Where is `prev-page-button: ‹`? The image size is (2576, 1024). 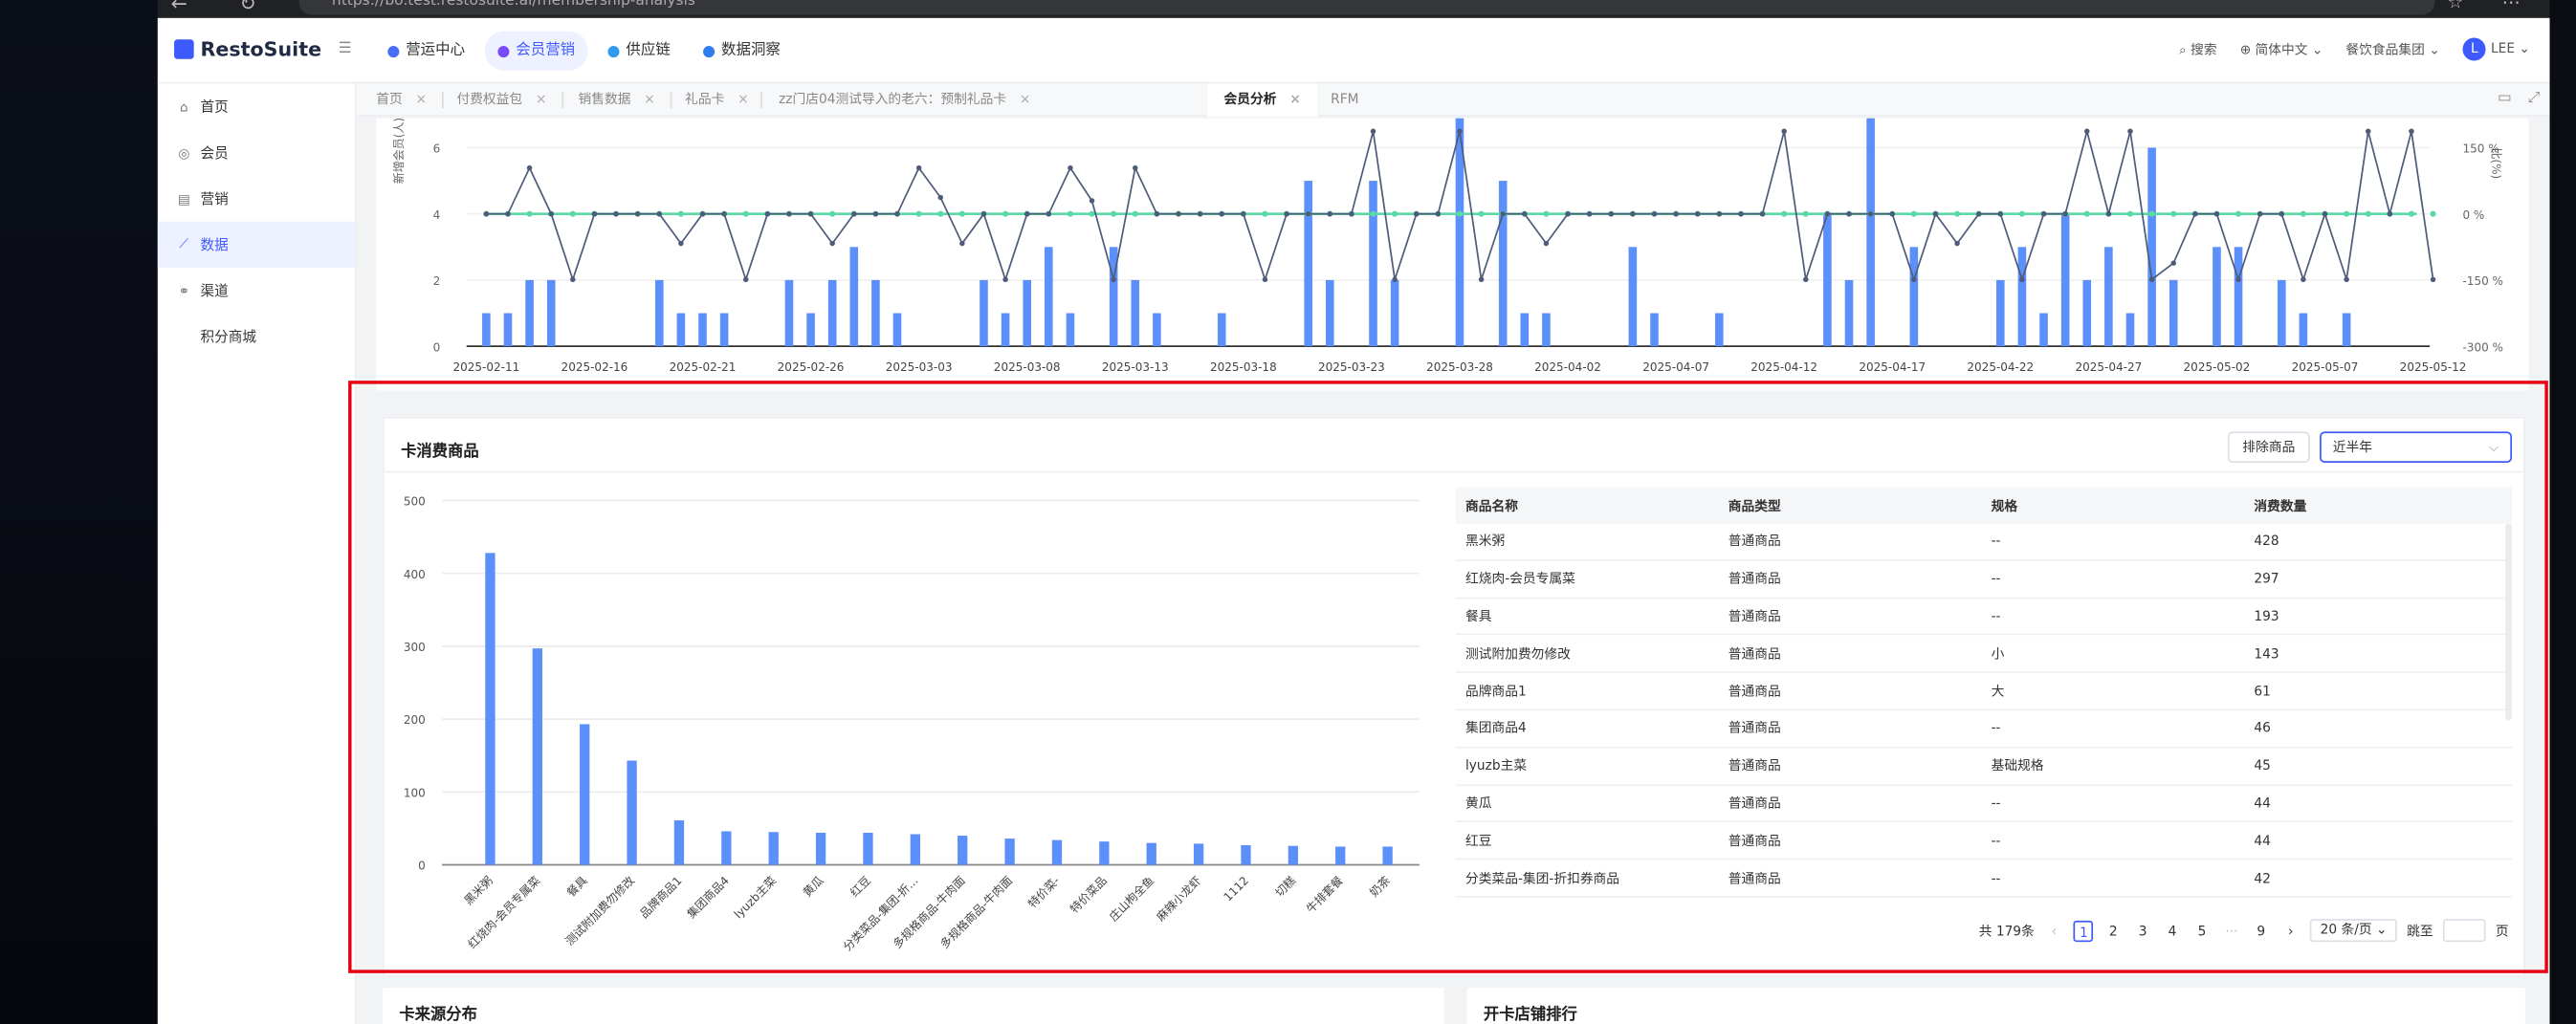 prev-page-button: ‹ is located at coordinates (2054, 930).